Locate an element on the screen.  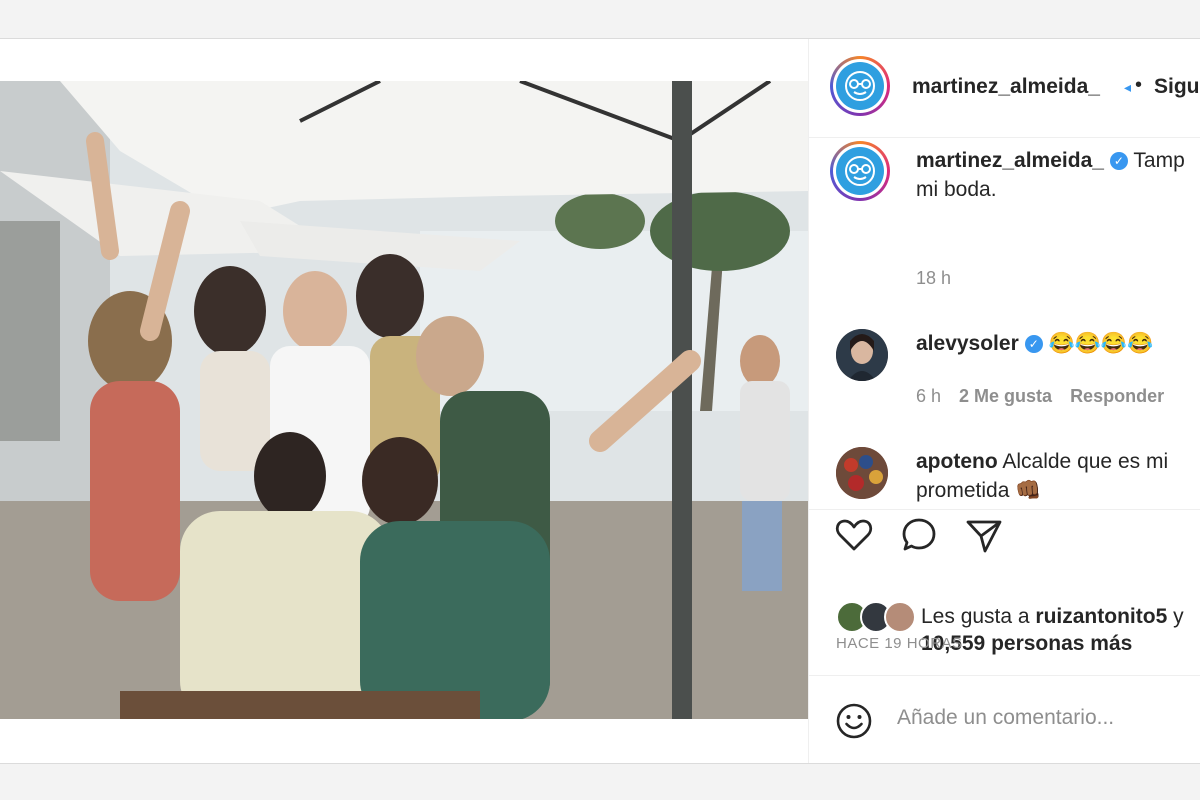
post-actions is located at coordinates (1004, 543).